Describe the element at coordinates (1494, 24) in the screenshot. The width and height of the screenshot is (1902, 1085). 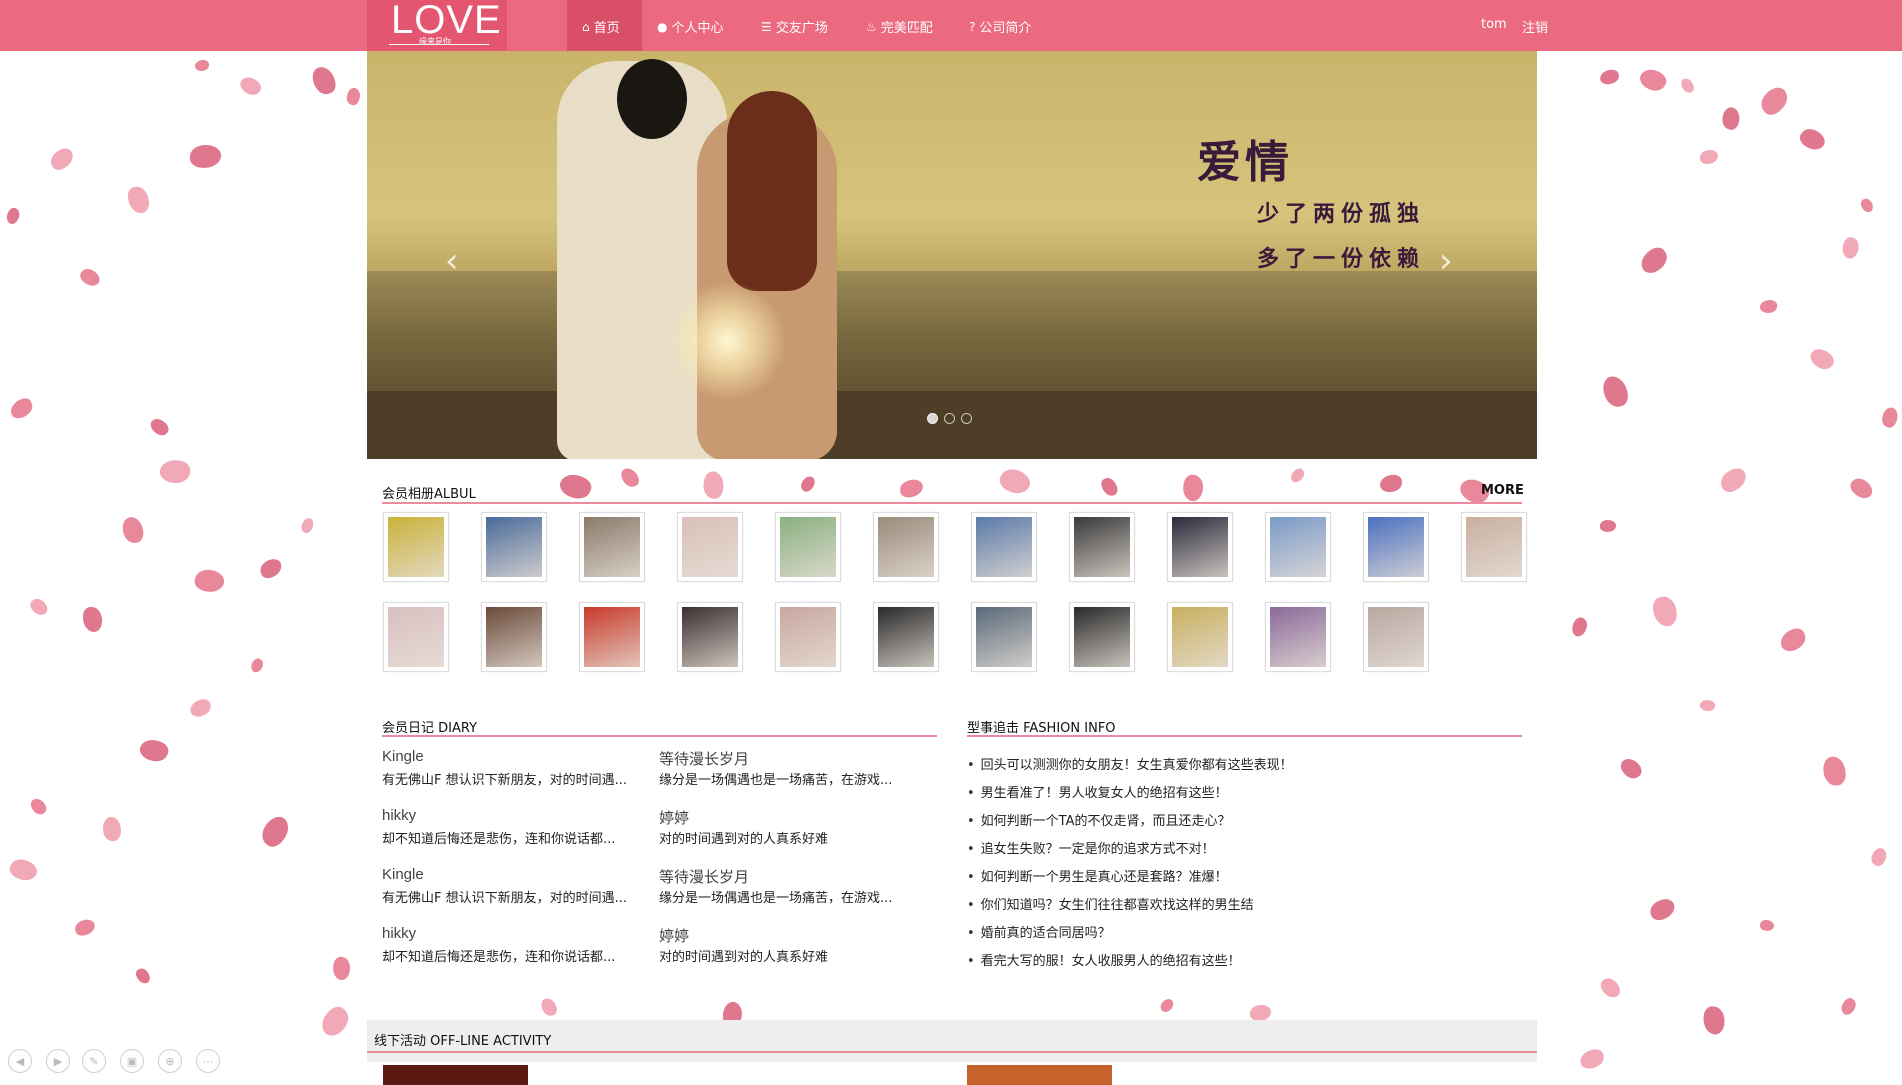
I see `user-name-link: tom` at that location.